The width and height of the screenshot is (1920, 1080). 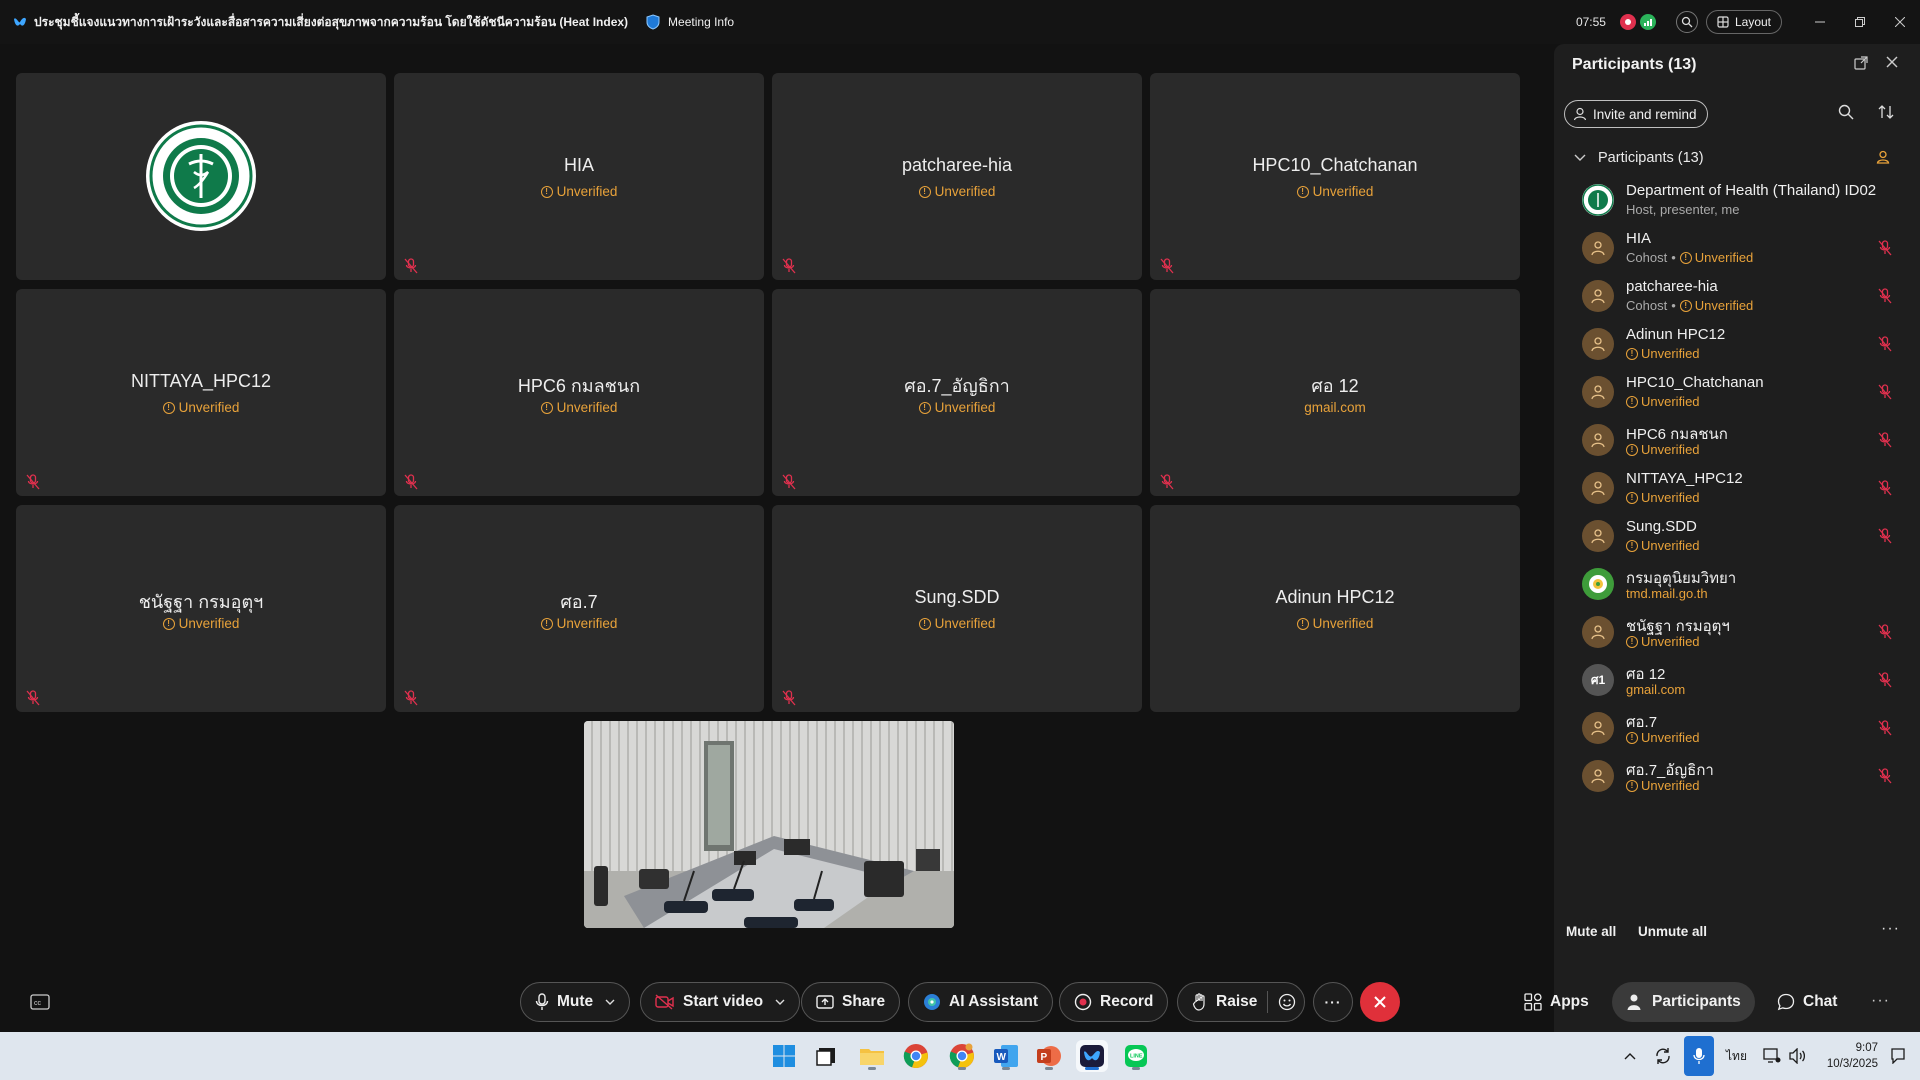 What do you see at coordinates (1663, 401) in the screenshot?
I see `participant-status: ! Unverified` at bounding box center [1663, 401].